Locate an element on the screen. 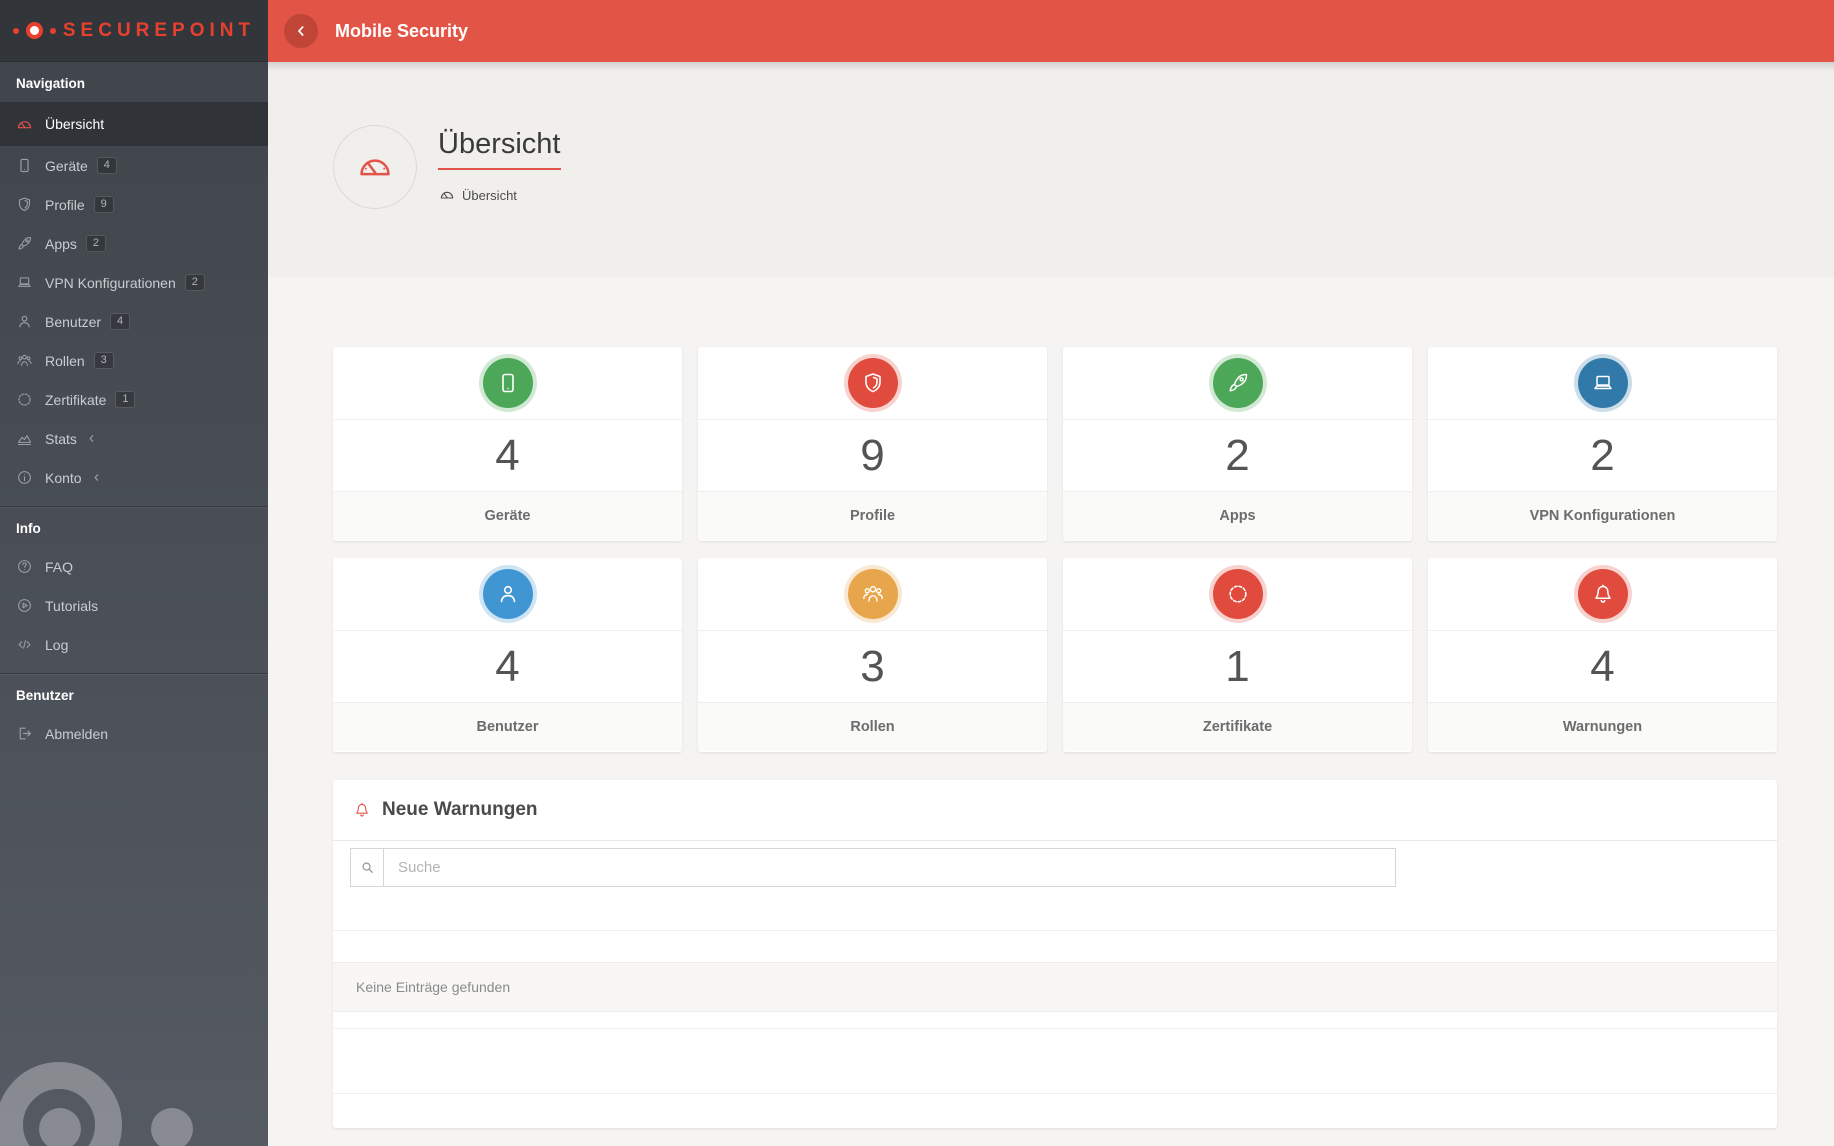  bell-icon is located at coordinates (1602, 594).